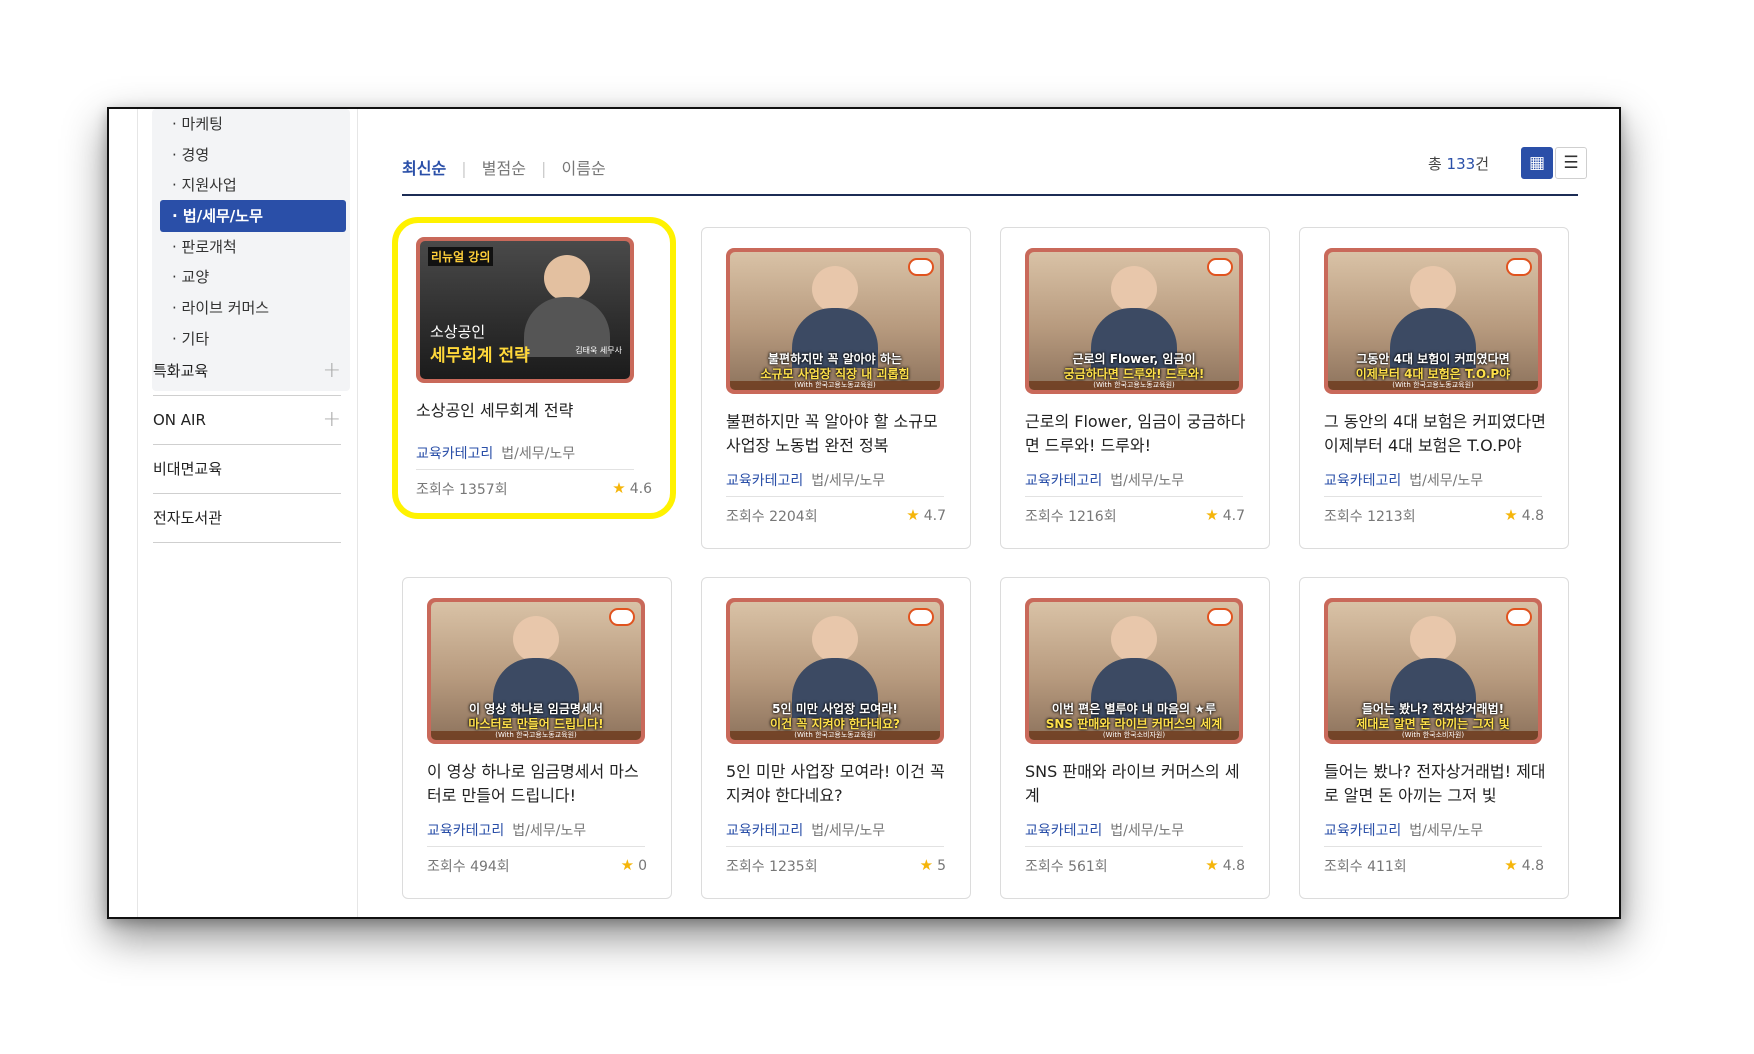 This screenshot has width=1754, height=1054. Describe the element at coordinates (253, 185) in the screenshot. I see `sidebar-item-support-projects: · 지원사업` at that location.